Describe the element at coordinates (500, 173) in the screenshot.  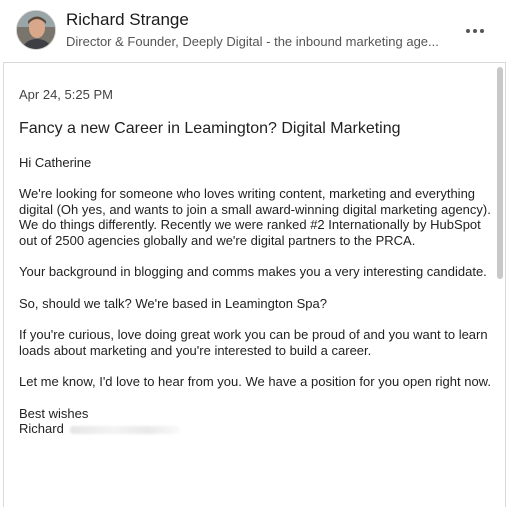
I see `scrollbar` at that location.